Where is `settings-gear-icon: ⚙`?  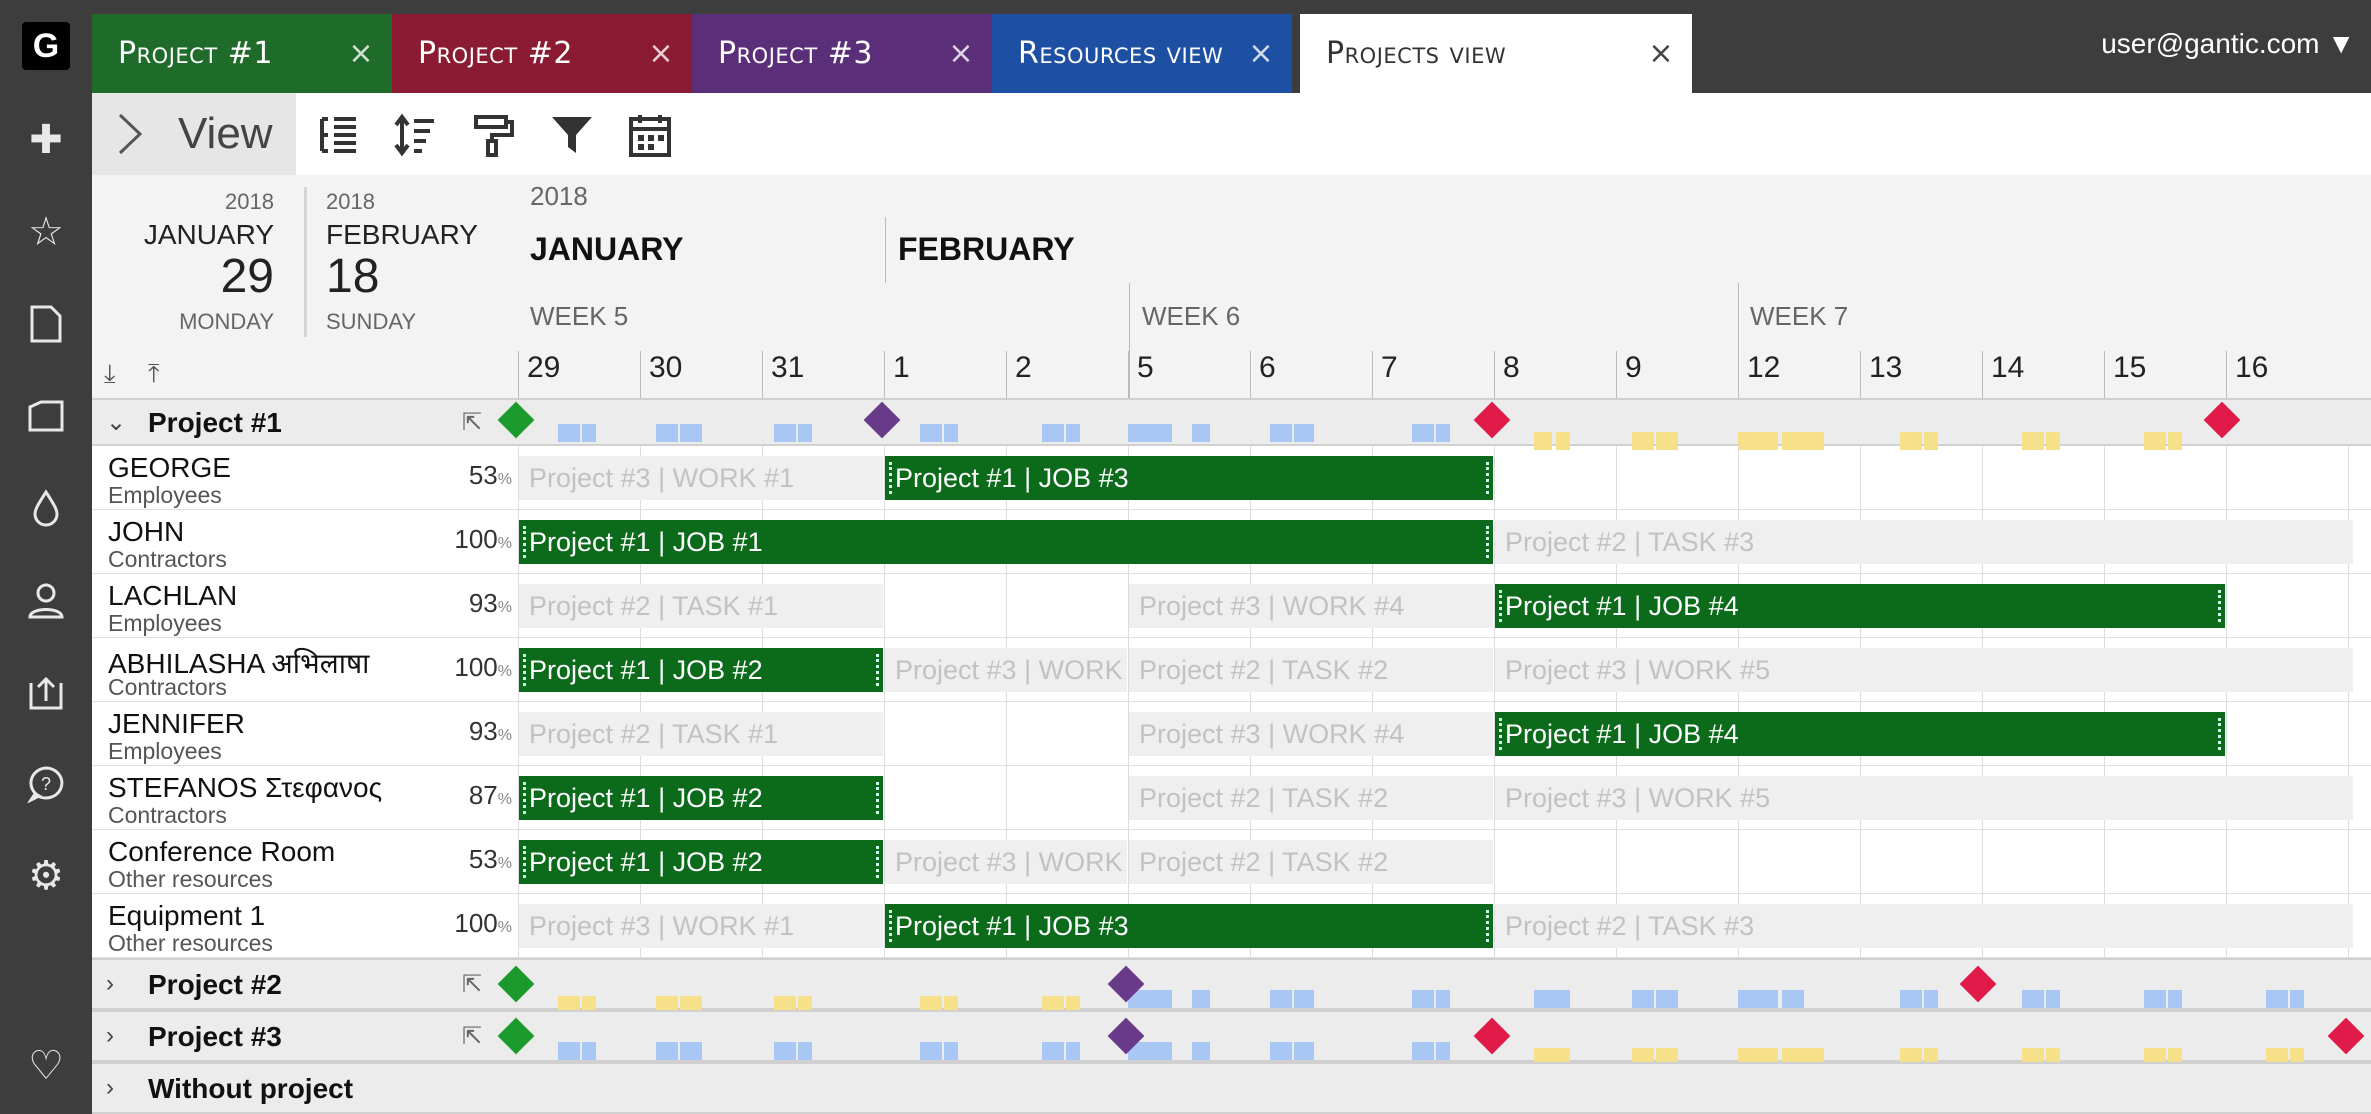
settings-gear-icon: ⚙ is located at coordinates (46, 876).